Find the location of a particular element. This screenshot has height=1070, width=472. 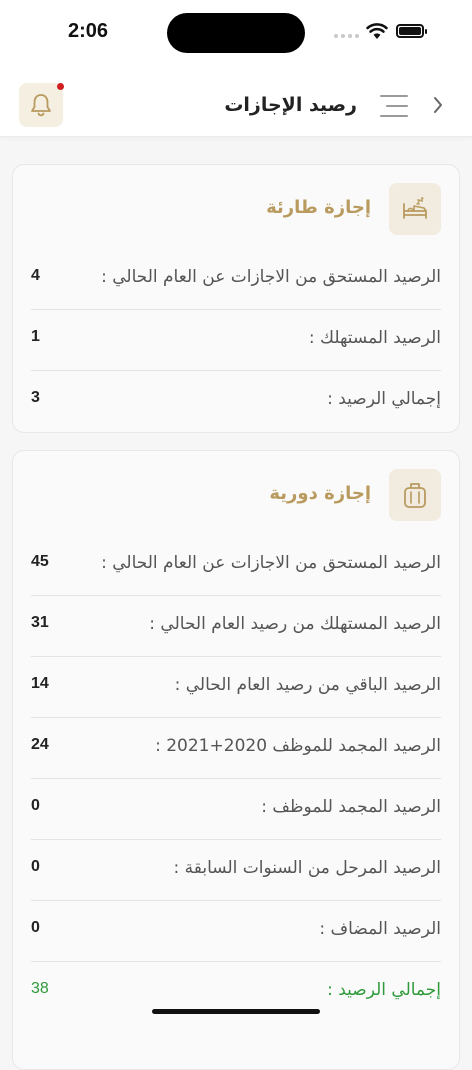

row-label: الرصيد المستهلك من رصيد العام الحالي : is located at coordinates (295, 624).